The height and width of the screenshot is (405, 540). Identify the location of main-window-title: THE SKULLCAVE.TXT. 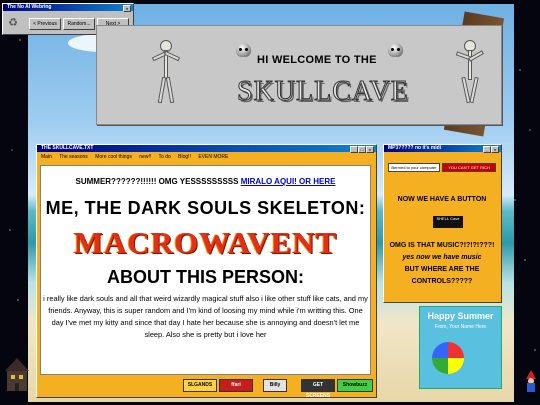
(67, 148).